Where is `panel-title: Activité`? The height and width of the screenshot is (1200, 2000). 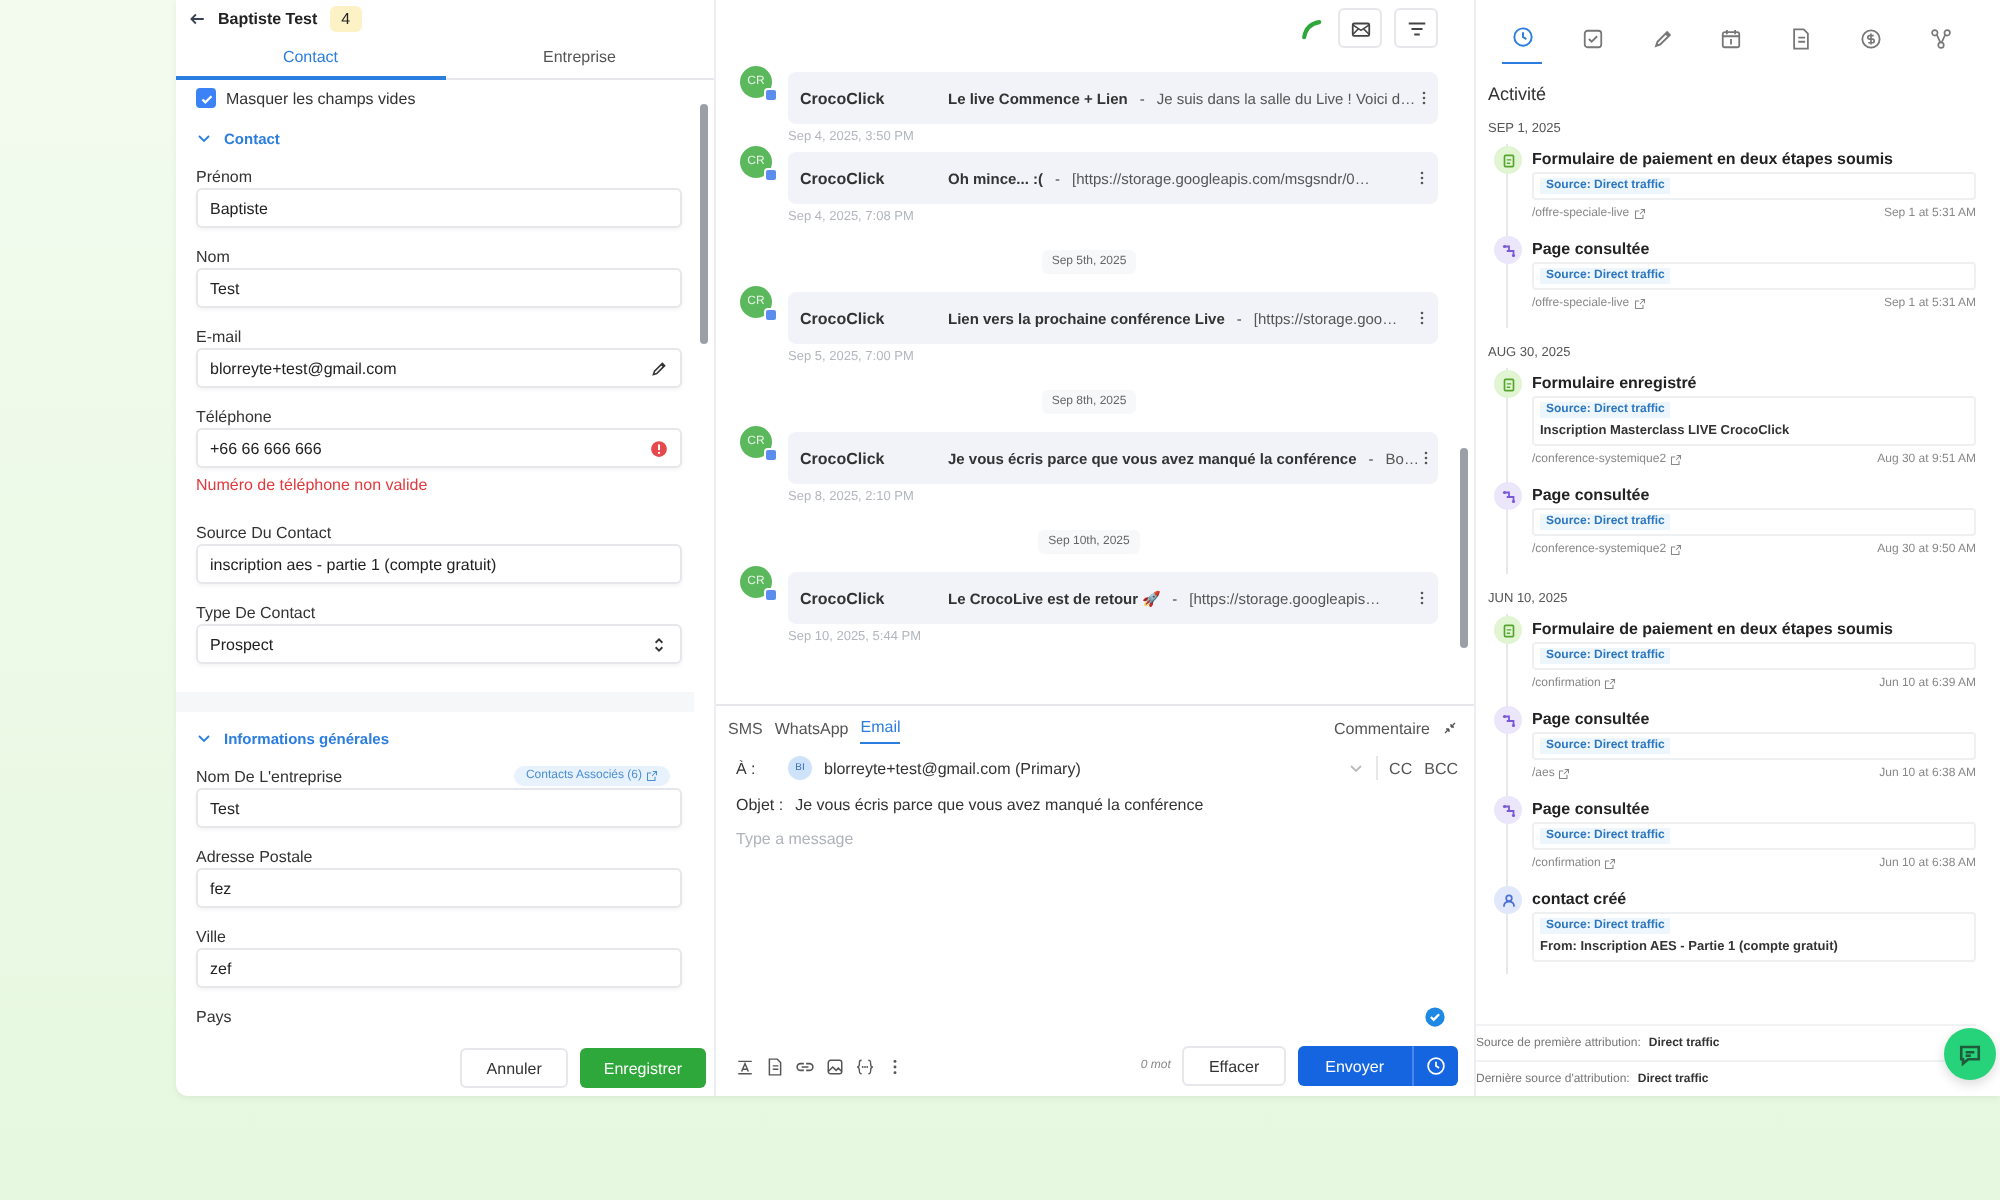
panel-title: Activité is located at coordinates (1518, 95).